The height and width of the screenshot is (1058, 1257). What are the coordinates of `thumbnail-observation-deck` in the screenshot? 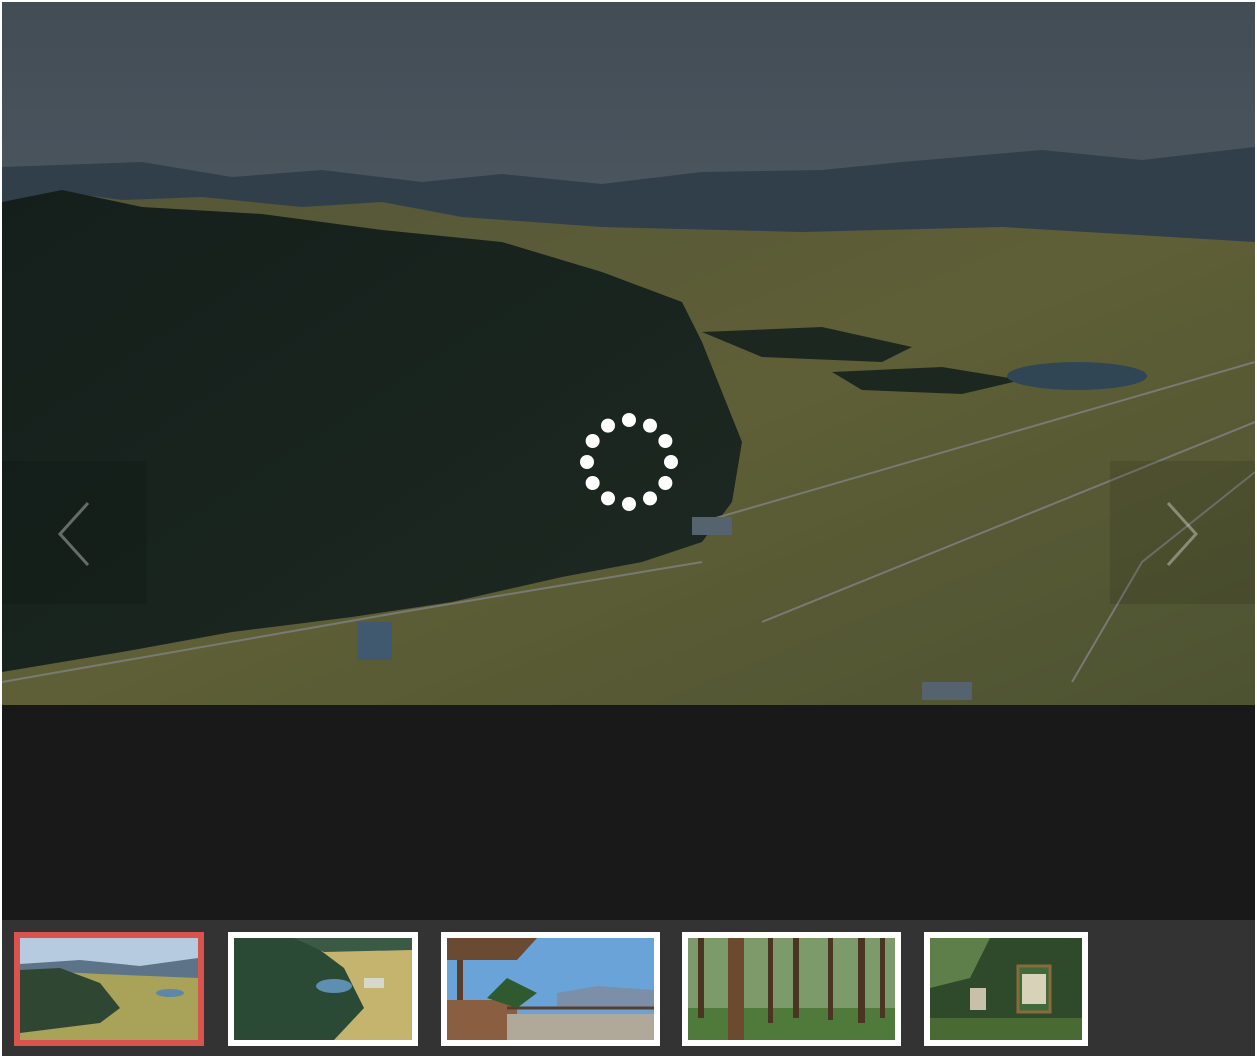 It's located at (550, 989).